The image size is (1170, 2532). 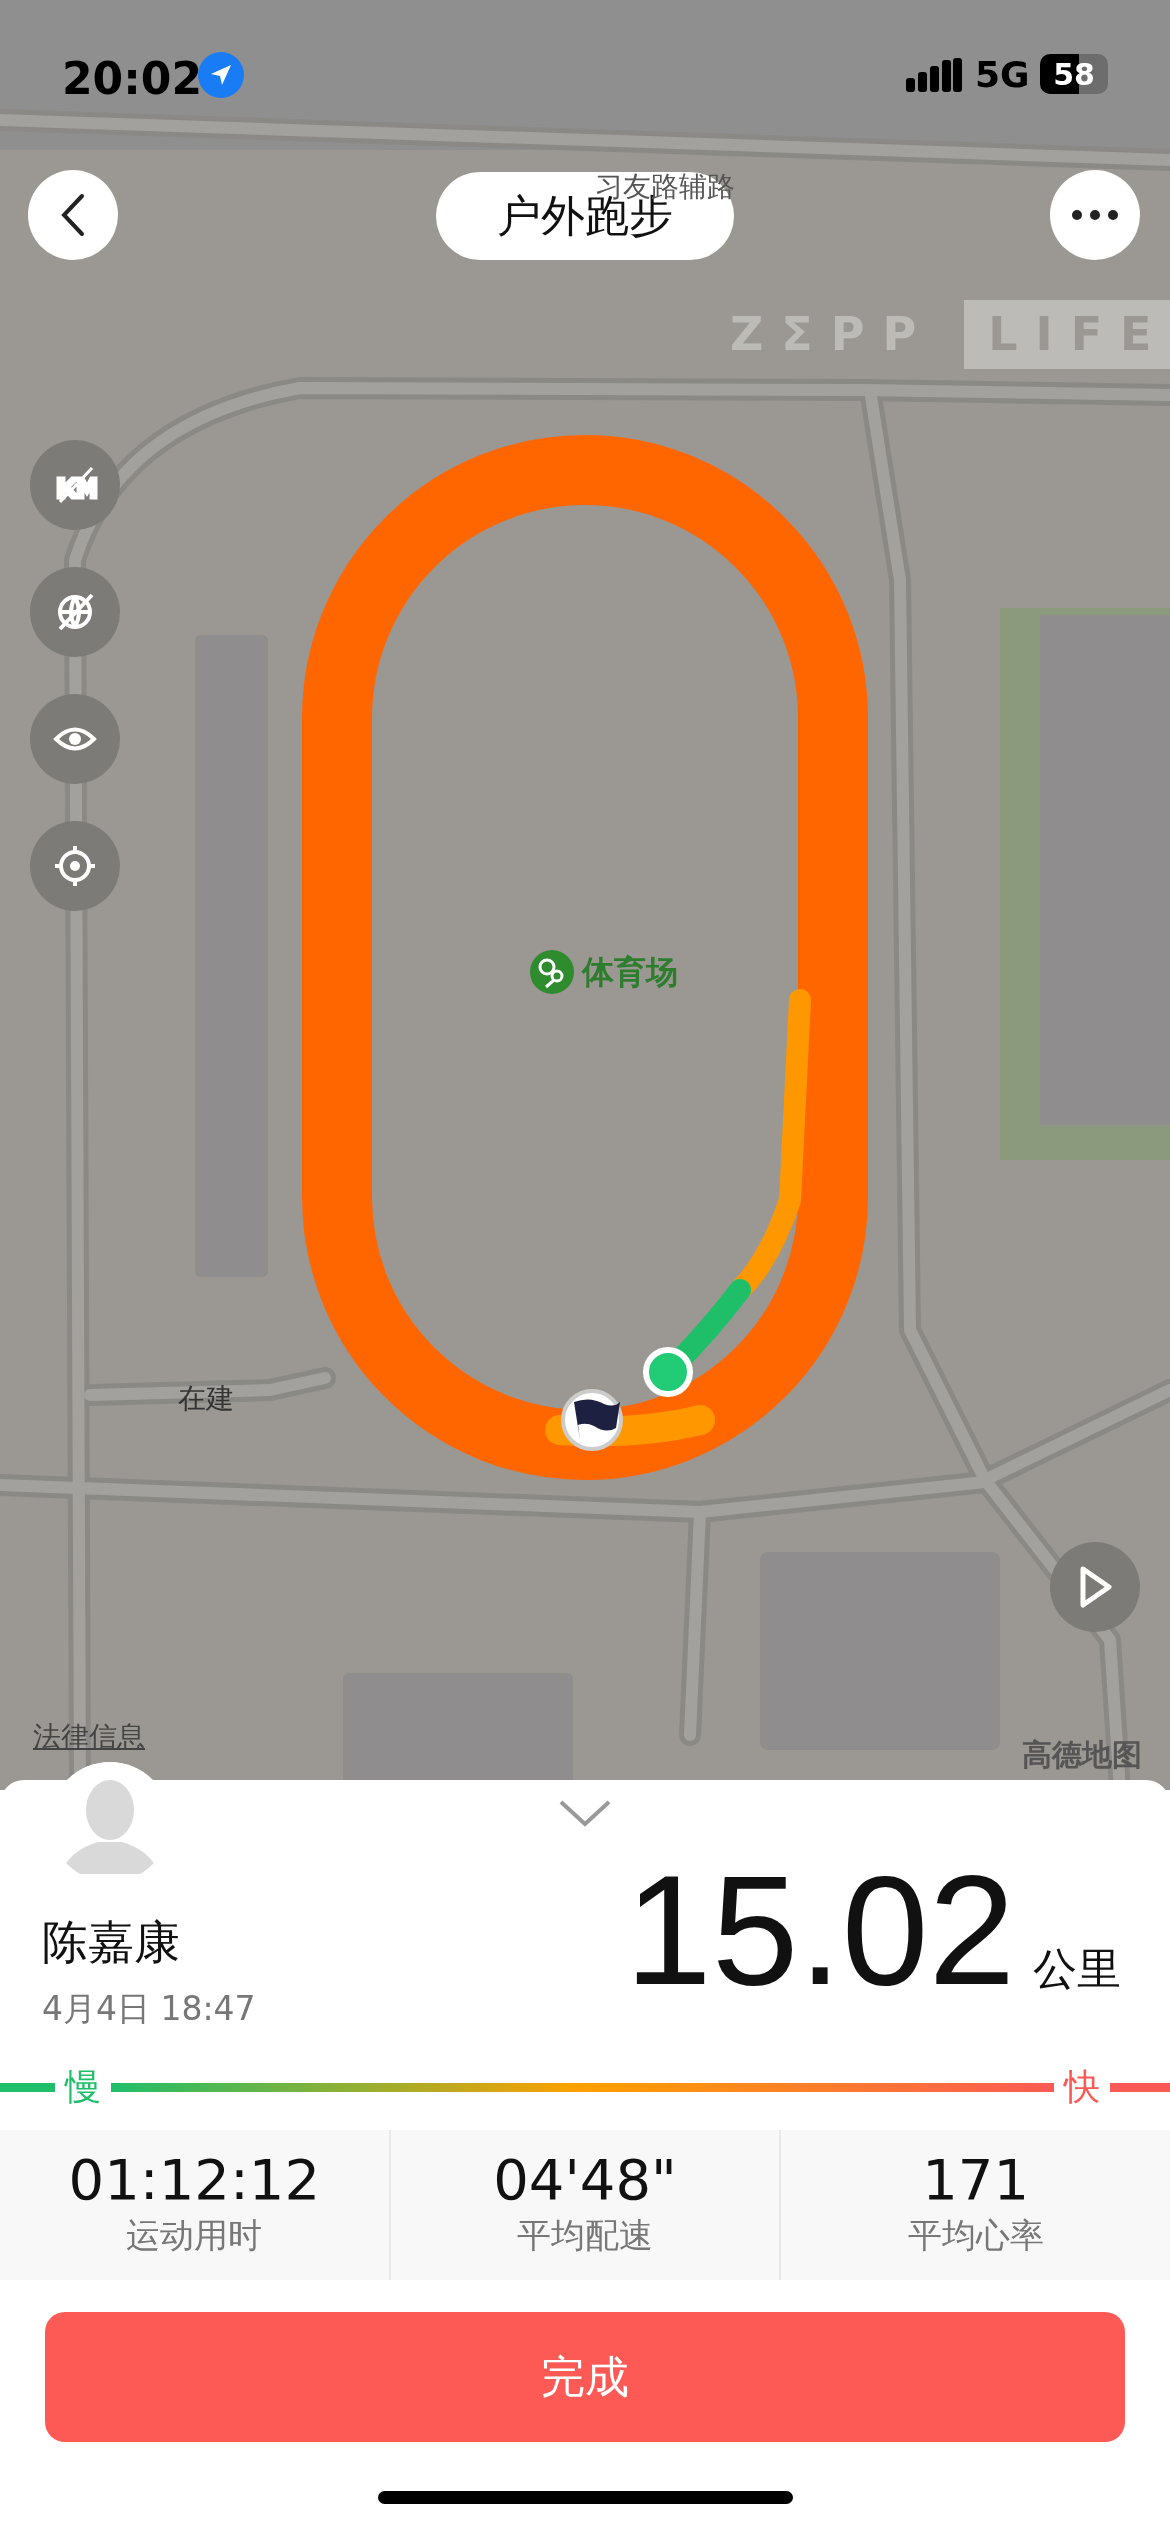 What do you see at coordinates (934, 75) in the screenshot?
I see `signal-icon` at bounding box center [934, 75].